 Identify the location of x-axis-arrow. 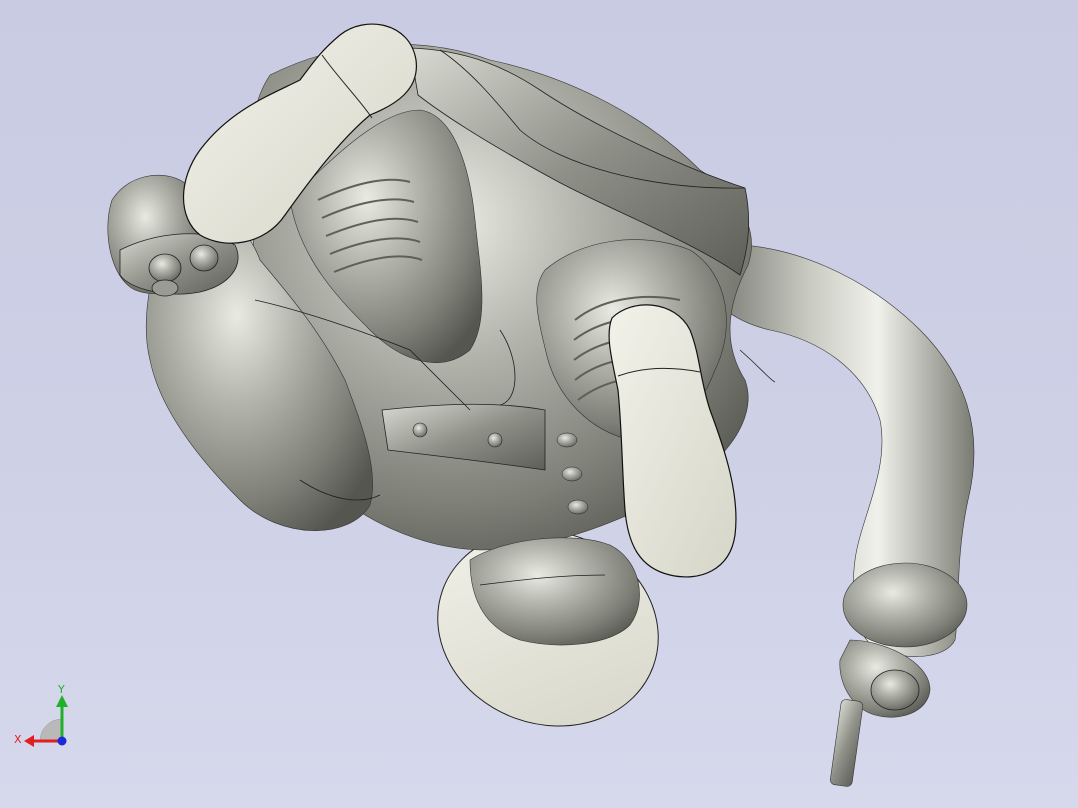
(29, 741).